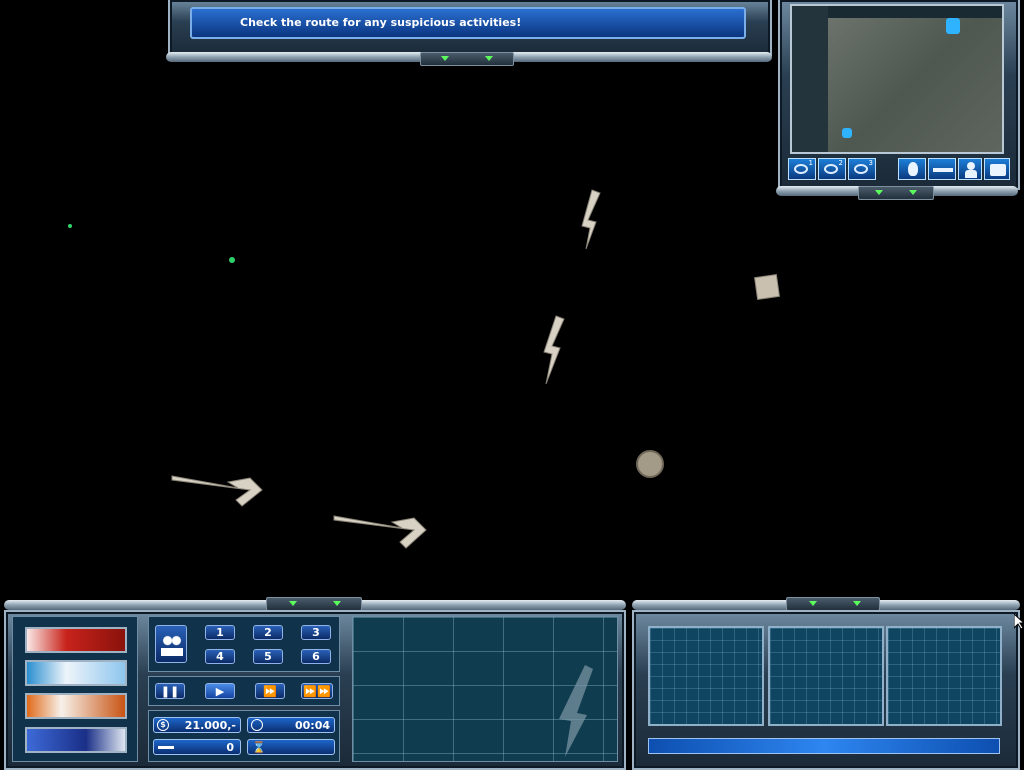 The image size is (1024, 770). I want to click on info-panel, so click(826, 690).